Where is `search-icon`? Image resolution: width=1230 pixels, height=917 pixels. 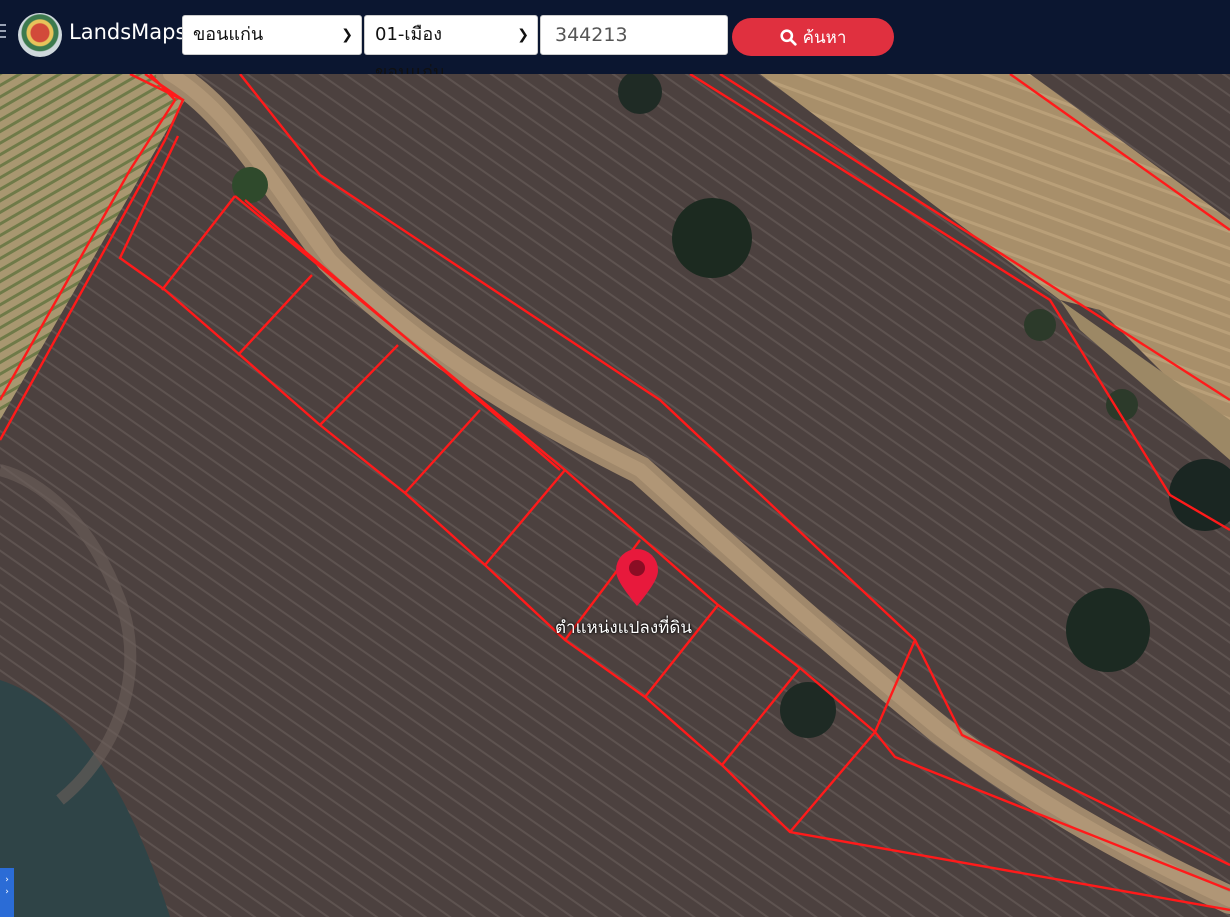 search-icon is located at coordinates (788, 37).